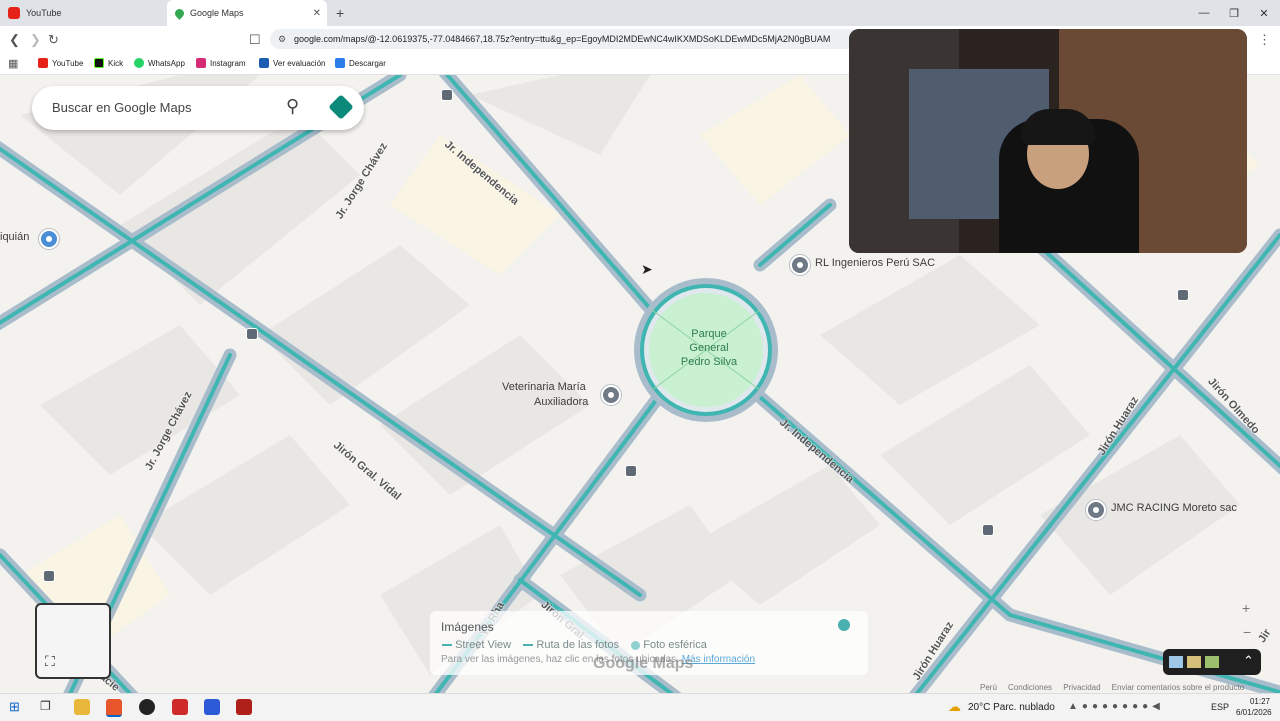 The height and width of the screenshot is (721, 1280). What do you see at coordinates (99, 63) in the screenshot?
I see `kick-icon` at bounding box center [99, 63].